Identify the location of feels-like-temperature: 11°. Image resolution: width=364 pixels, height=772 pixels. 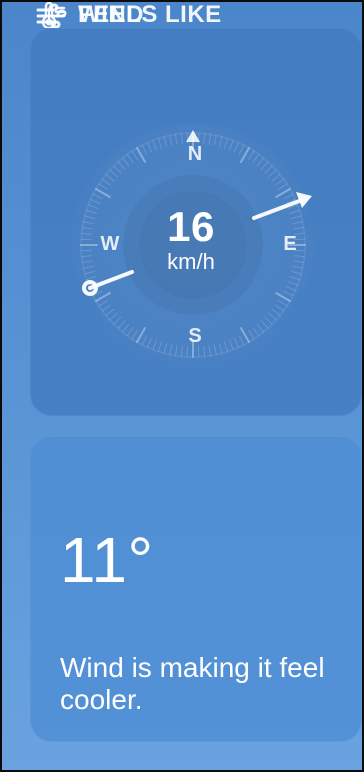
(107, 560).